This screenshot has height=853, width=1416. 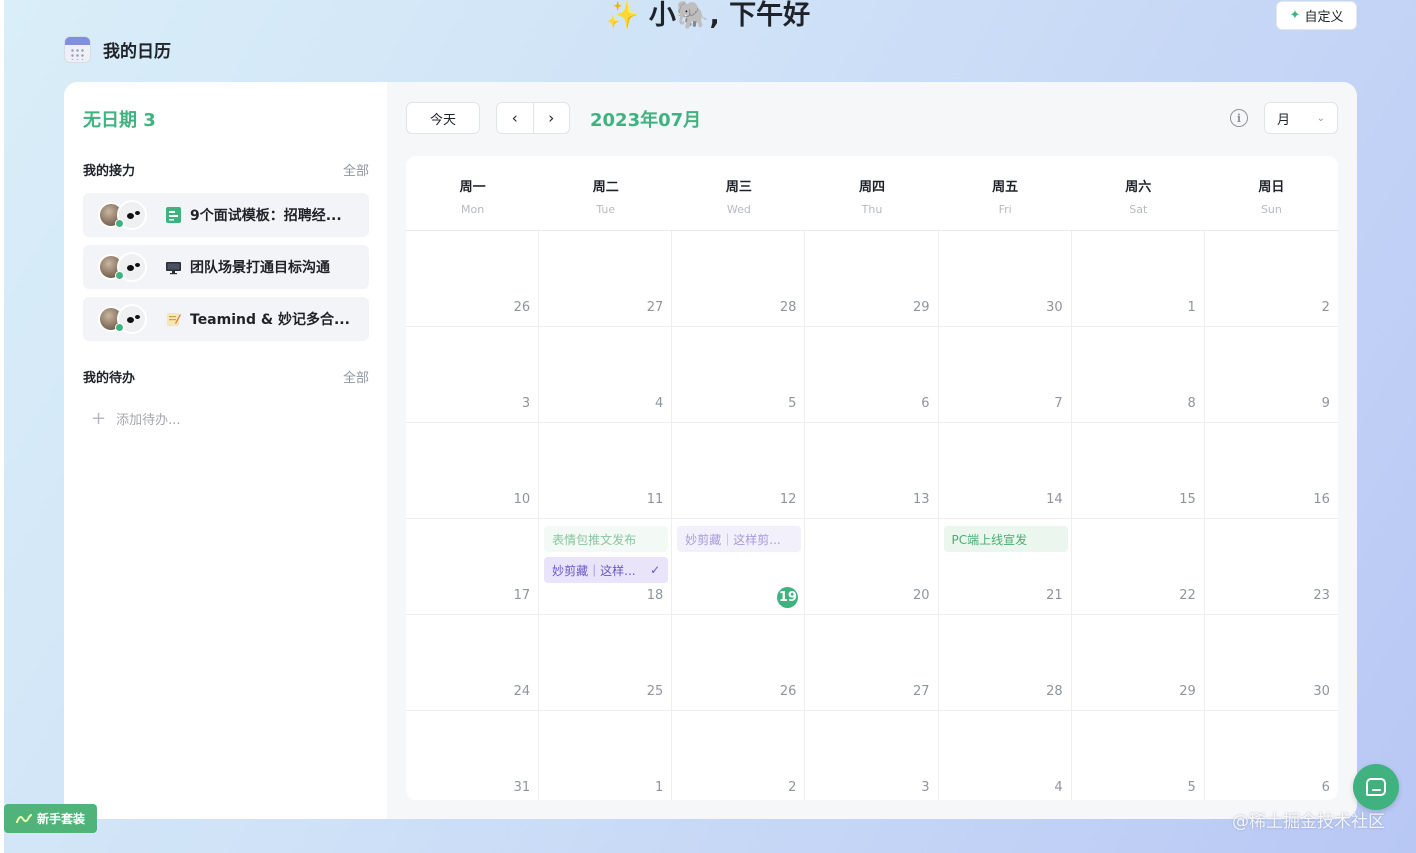 I want to click on day-cell: 25, so click(x=606, y=663).